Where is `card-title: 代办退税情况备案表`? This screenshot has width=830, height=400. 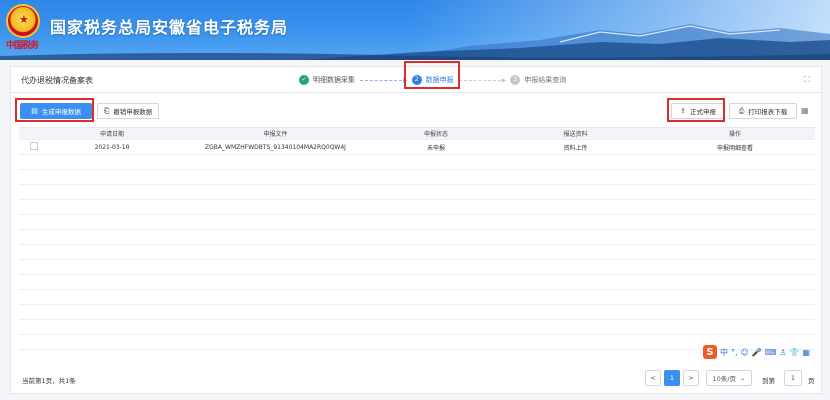
card-title: 代办退税情况备案表 is located at coordinates (57, 80).